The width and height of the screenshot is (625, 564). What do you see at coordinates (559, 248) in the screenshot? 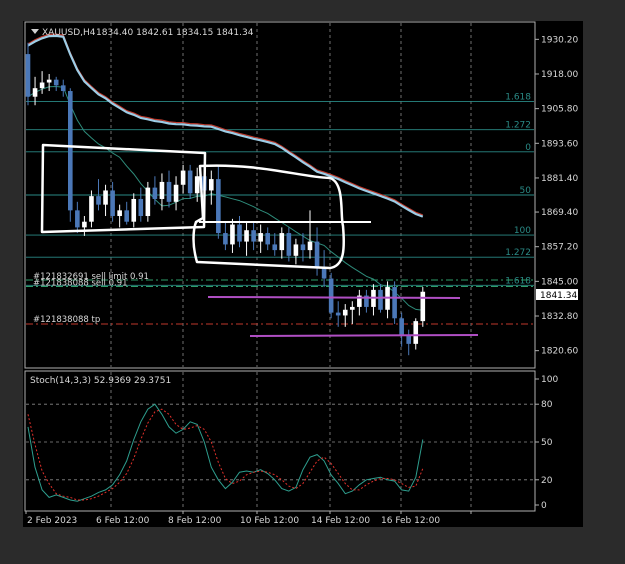
I see `price-tick-label: 1857.20` at bounding box center [559, 248].